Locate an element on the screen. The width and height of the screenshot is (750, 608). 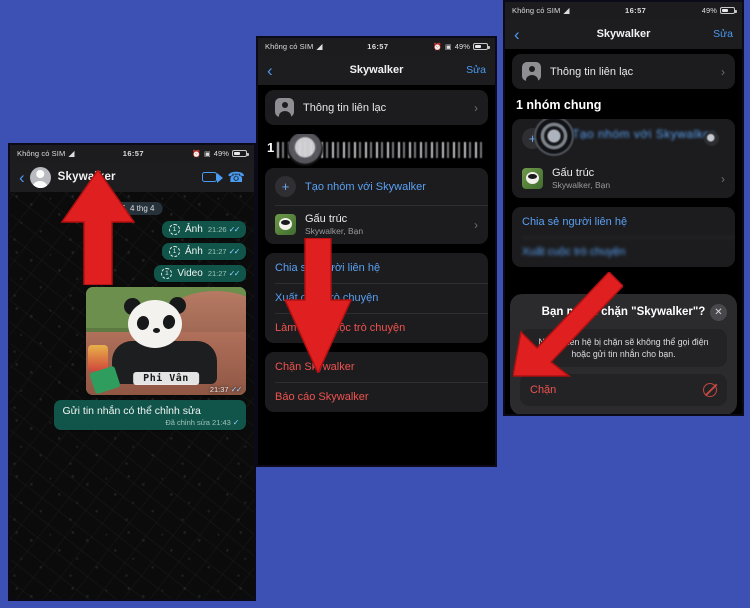
message-time: 21:37 is located at coordinates (219, 389).